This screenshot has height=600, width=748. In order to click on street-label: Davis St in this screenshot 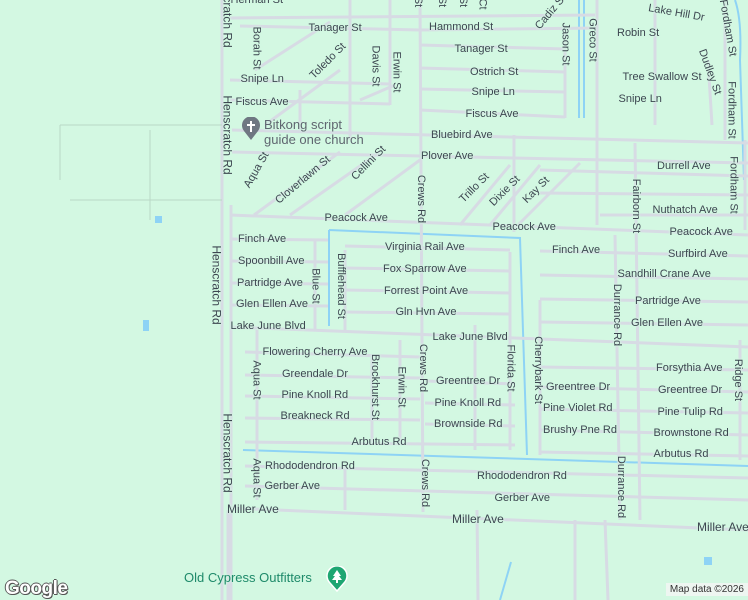, I will do `click(374, 66)`.